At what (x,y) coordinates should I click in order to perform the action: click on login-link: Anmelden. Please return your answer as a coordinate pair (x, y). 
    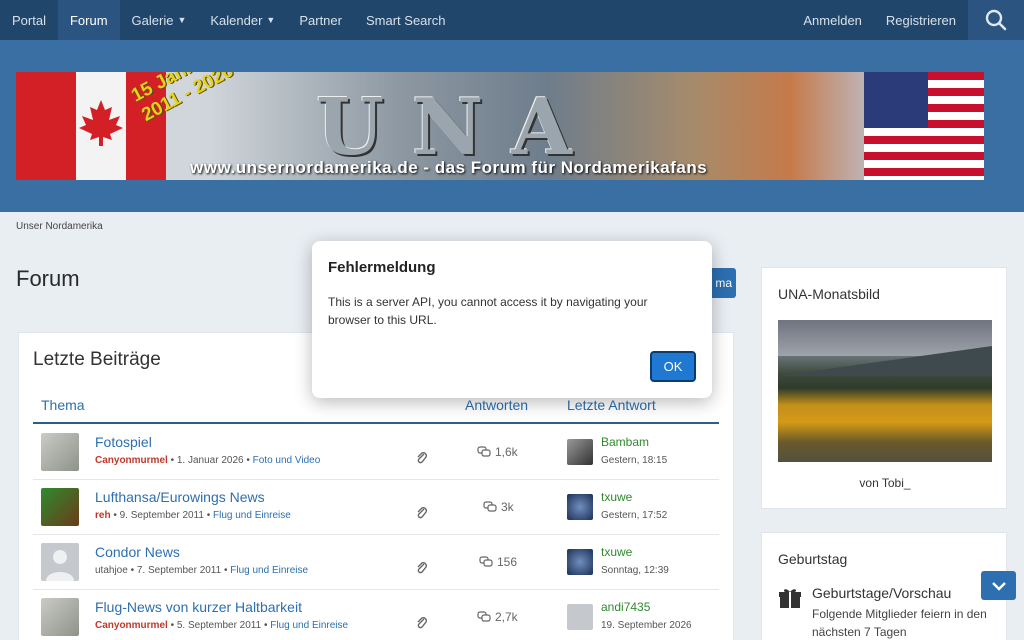
    Looking at the image, I should click on (832, 20).